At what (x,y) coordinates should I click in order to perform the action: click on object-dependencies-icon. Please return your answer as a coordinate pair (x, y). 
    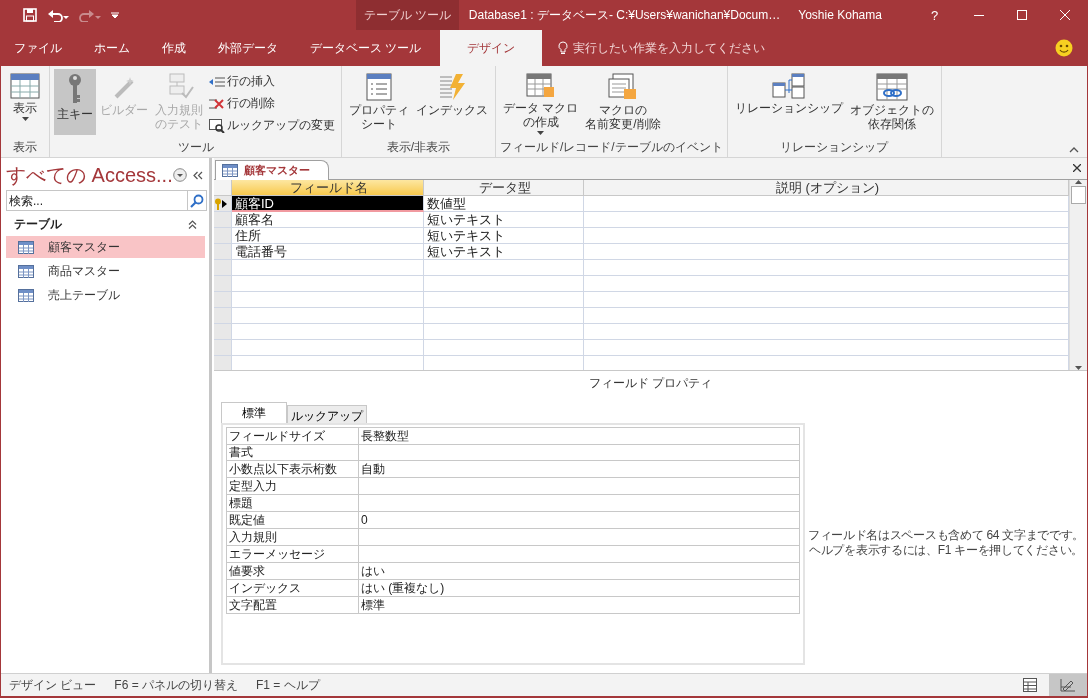
    Looking at the image, I should click on (891, 87).